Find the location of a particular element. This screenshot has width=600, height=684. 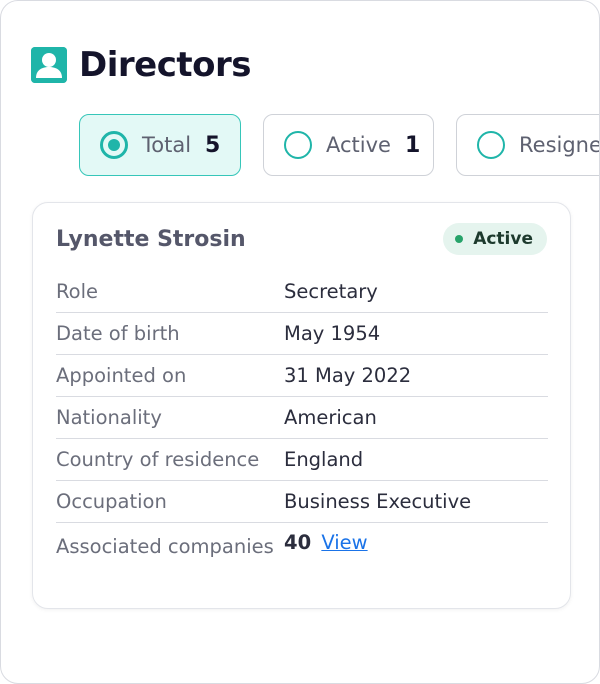

filter-label: Total is located at coordinates (167, 145).